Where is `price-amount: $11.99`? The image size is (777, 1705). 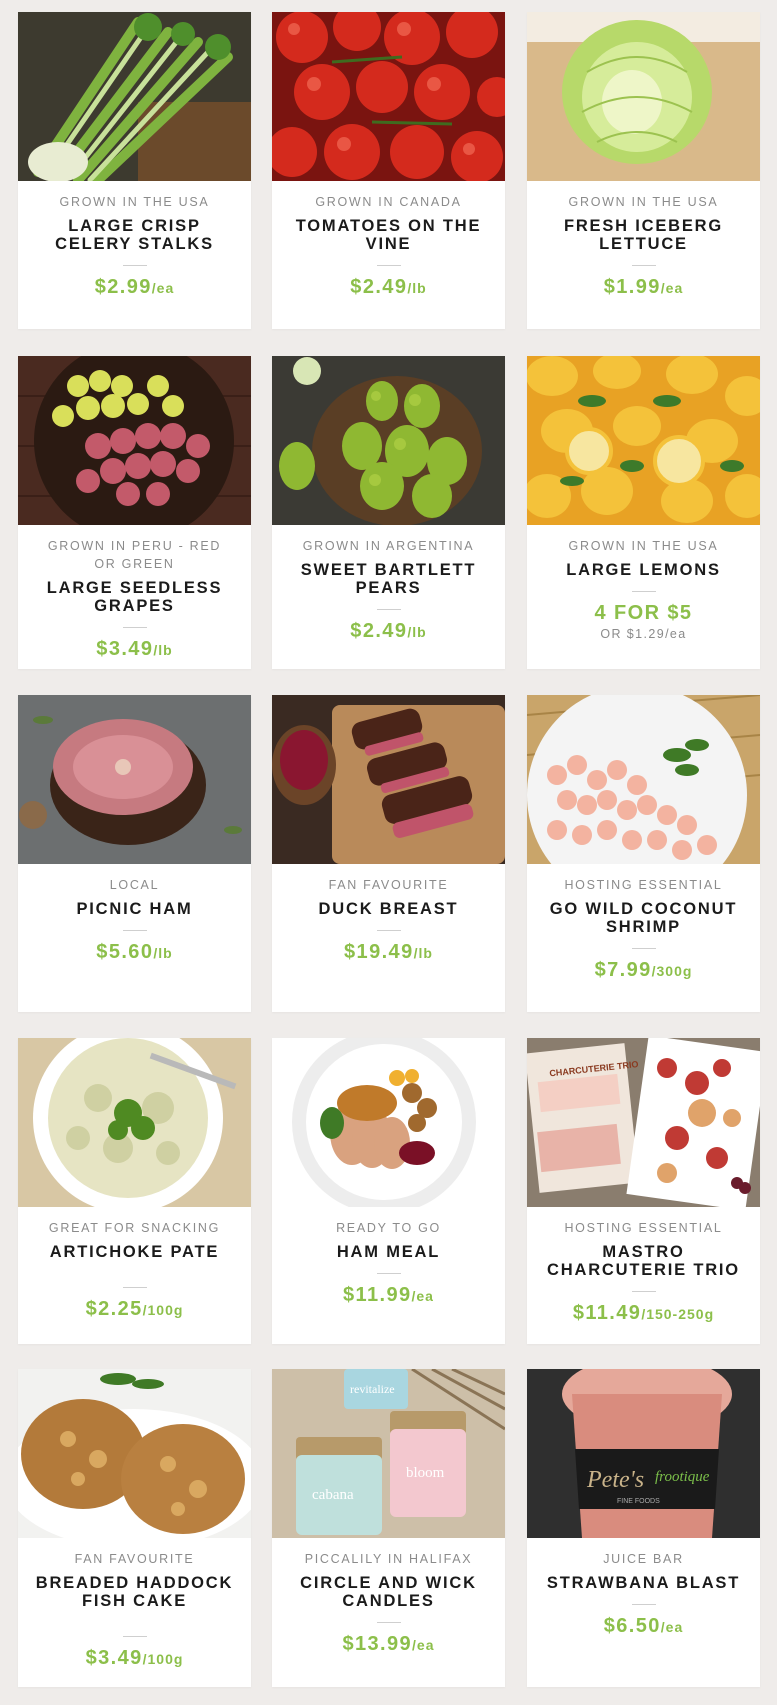
price-amount: $11.99 is located at coordinates (377, 1295).